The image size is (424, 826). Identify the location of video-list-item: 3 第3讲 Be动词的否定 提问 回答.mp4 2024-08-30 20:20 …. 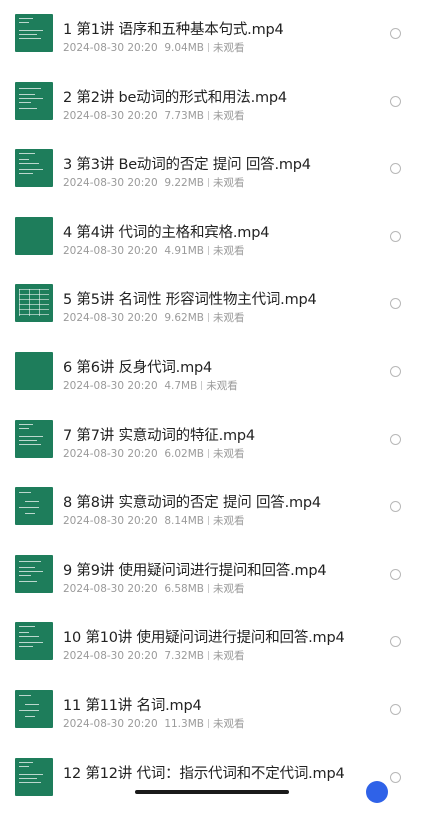
(212, 183).